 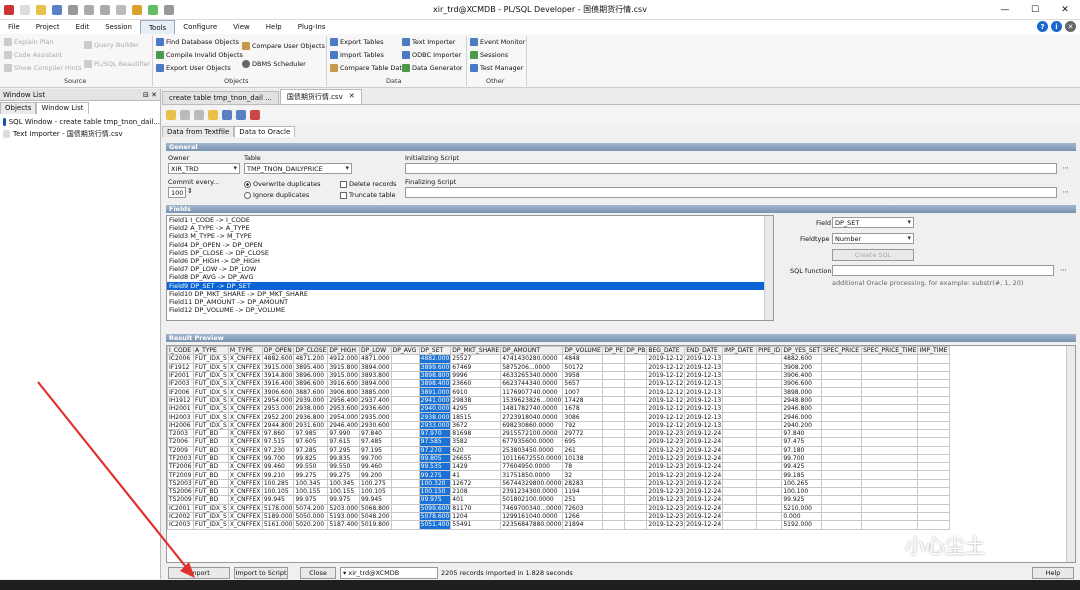 What do you see at coordinates (48, 27) in the screenshot?
I see `menu-project: Project` at bounding box center [48, 27].